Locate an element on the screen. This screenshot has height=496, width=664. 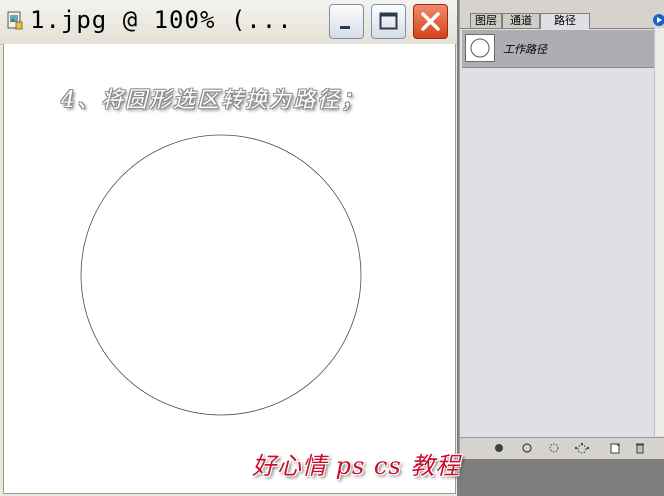
circle-thumbnail-icon is located at coordinates (480, 48).